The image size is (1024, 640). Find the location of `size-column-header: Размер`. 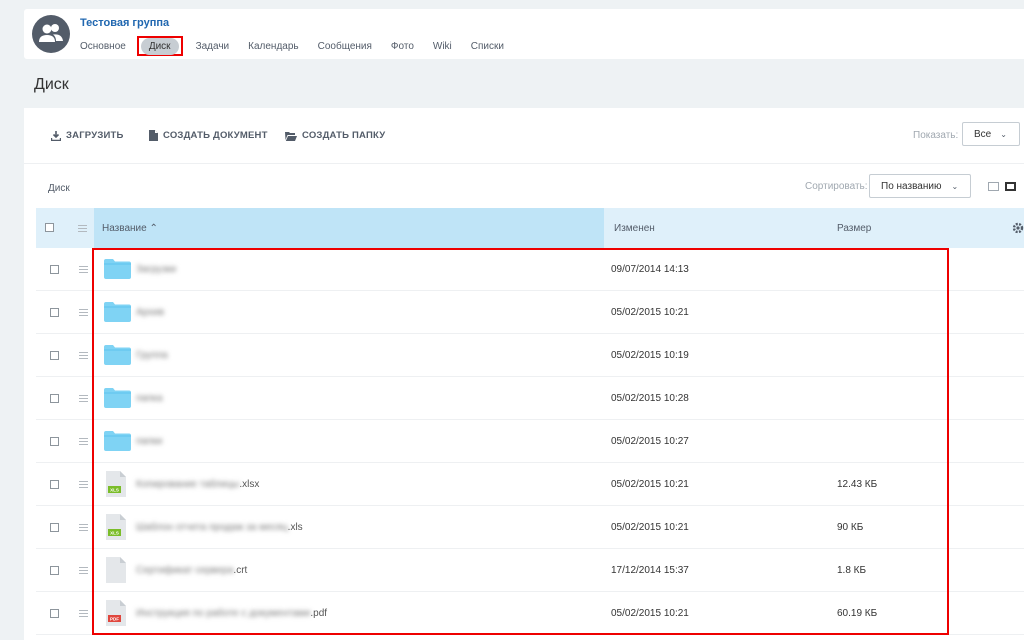

size-column-header: Размер is located at coordinates (854, 228).